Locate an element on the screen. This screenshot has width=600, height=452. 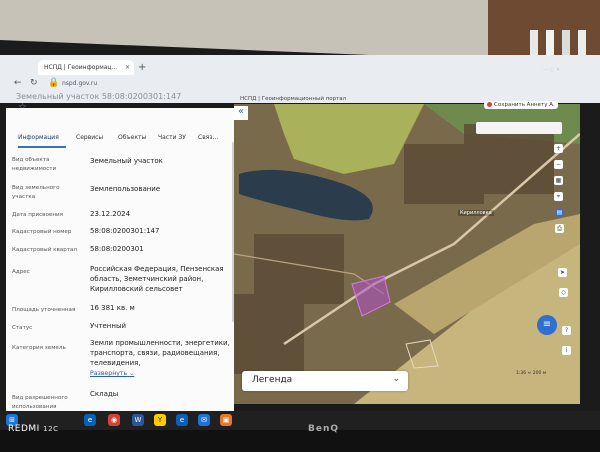
lock-icon: 🔒 is located at coordinates (54, 83).